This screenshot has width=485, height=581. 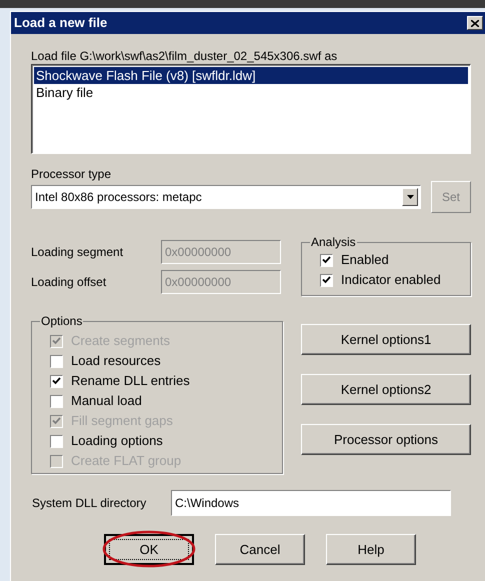 I want to click on dll-directory-field: C:\Windows, so click(x=311, y=503).